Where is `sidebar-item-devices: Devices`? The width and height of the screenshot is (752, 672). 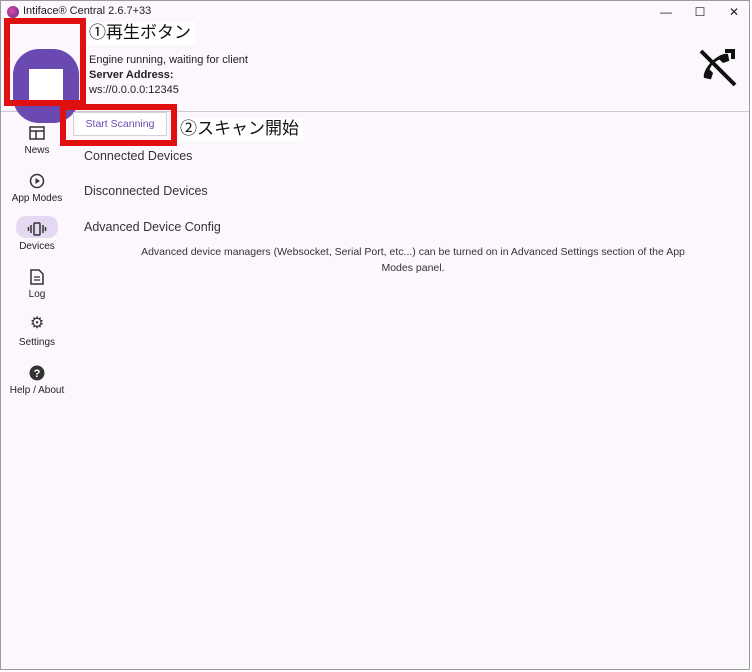
sidebar-item-devices: Devices is located at coordinates (37, 234).